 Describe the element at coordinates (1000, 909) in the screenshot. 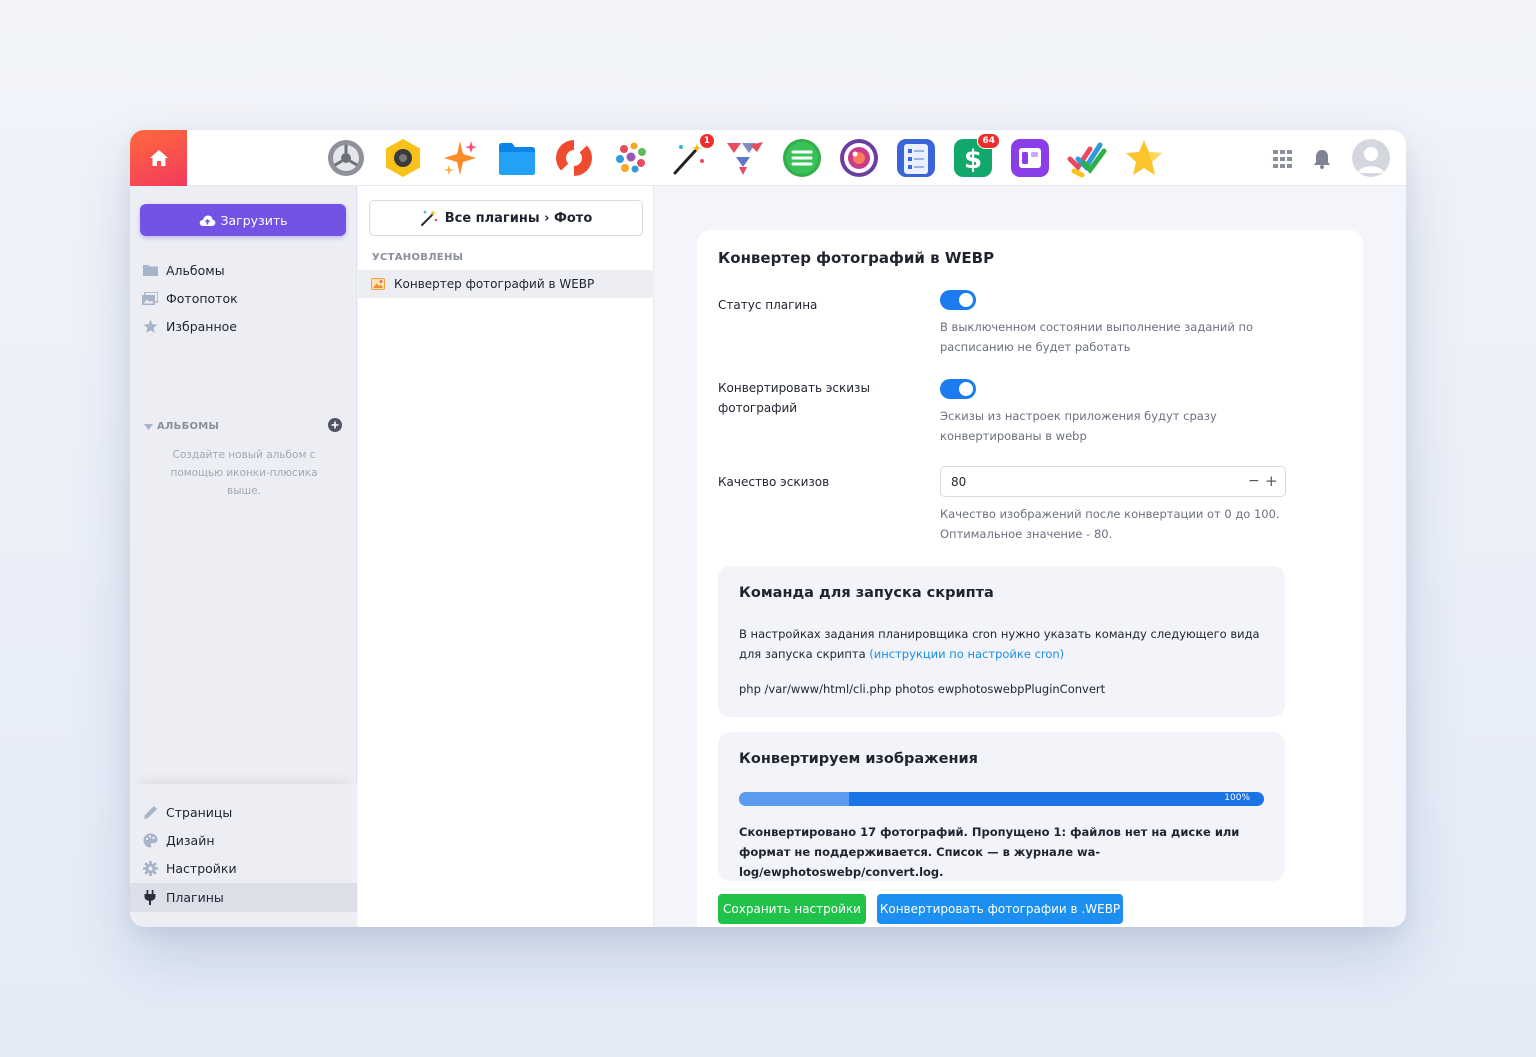

I see `convert-photos-button: Конвертировать фотографии в .WEBP` at that location.